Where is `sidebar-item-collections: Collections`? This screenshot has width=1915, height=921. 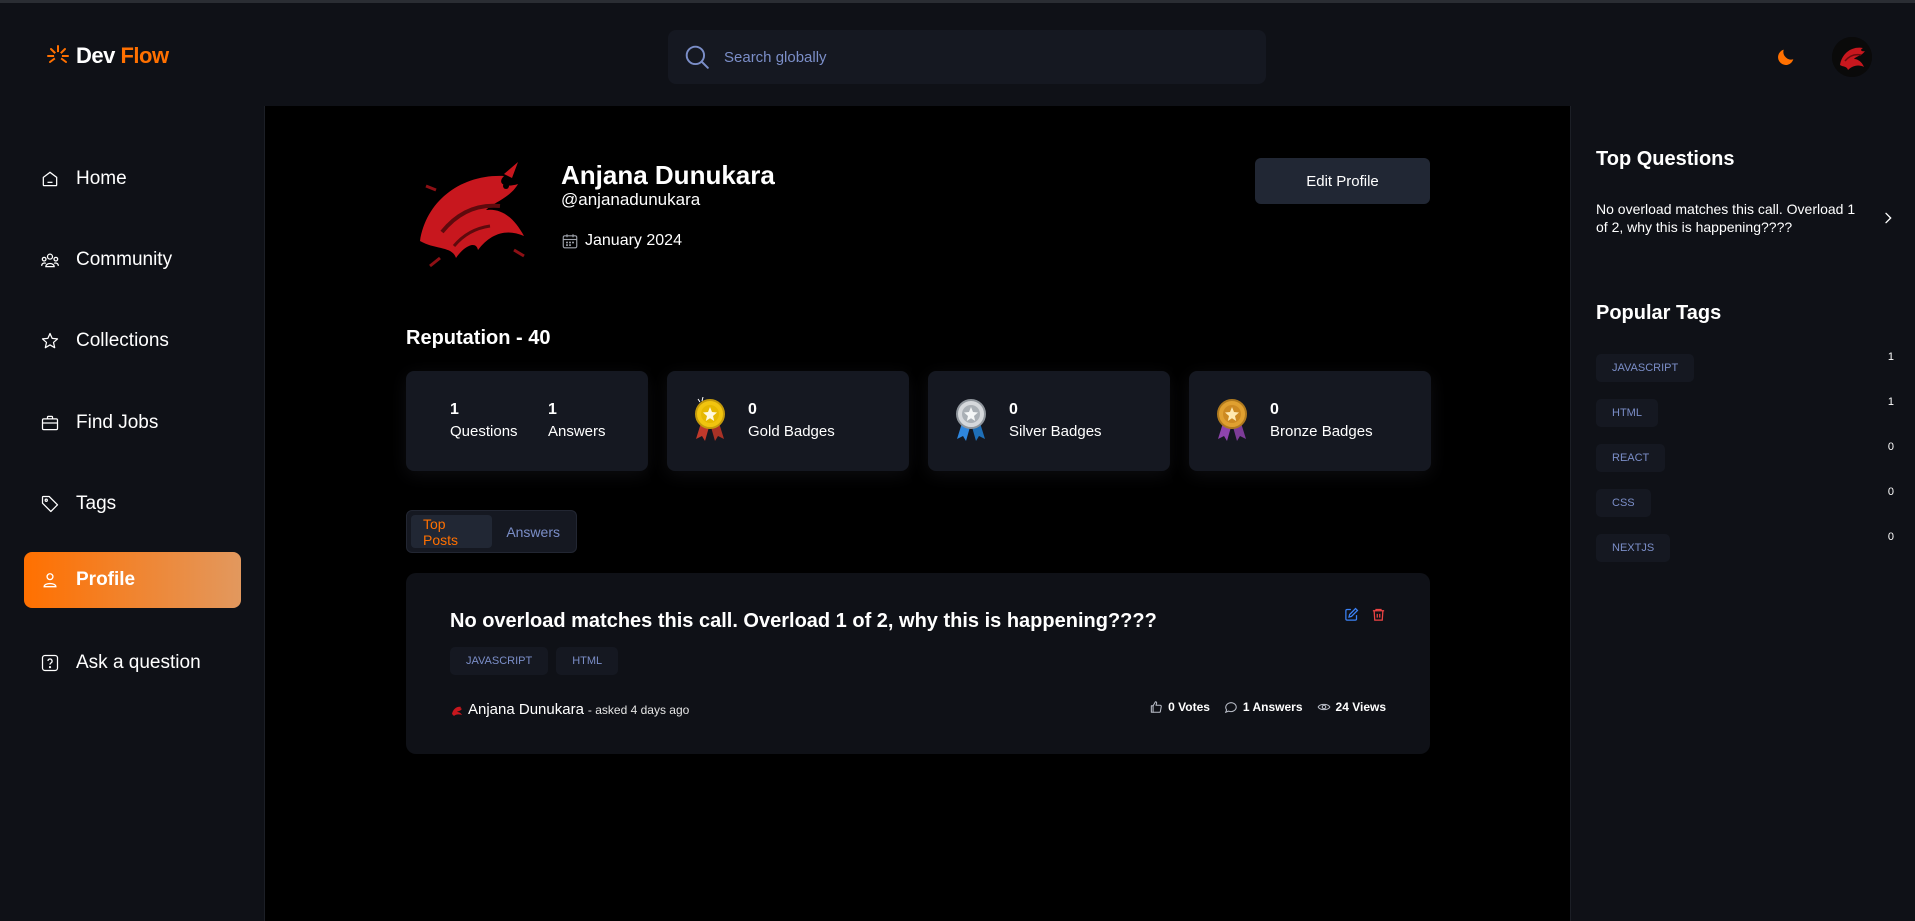
sidebar-item-collections: Collections is located at coordinates (132, 341).